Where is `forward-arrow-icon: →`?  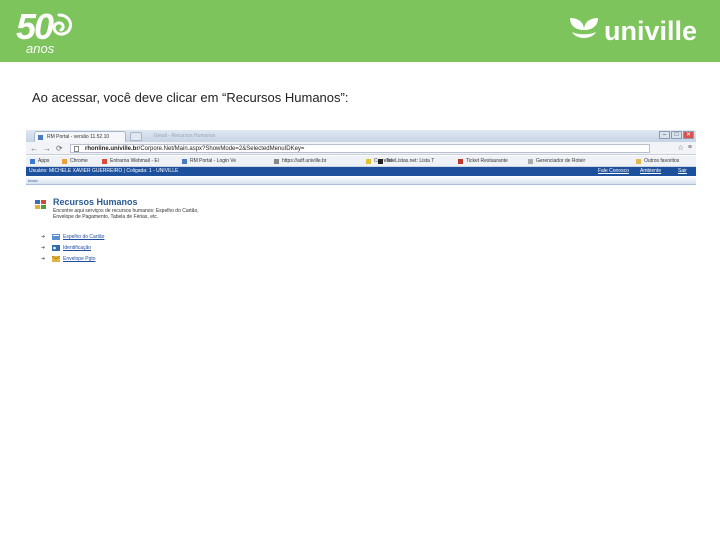 forward-arrow-icon: → is located at coordinates (47, 148).